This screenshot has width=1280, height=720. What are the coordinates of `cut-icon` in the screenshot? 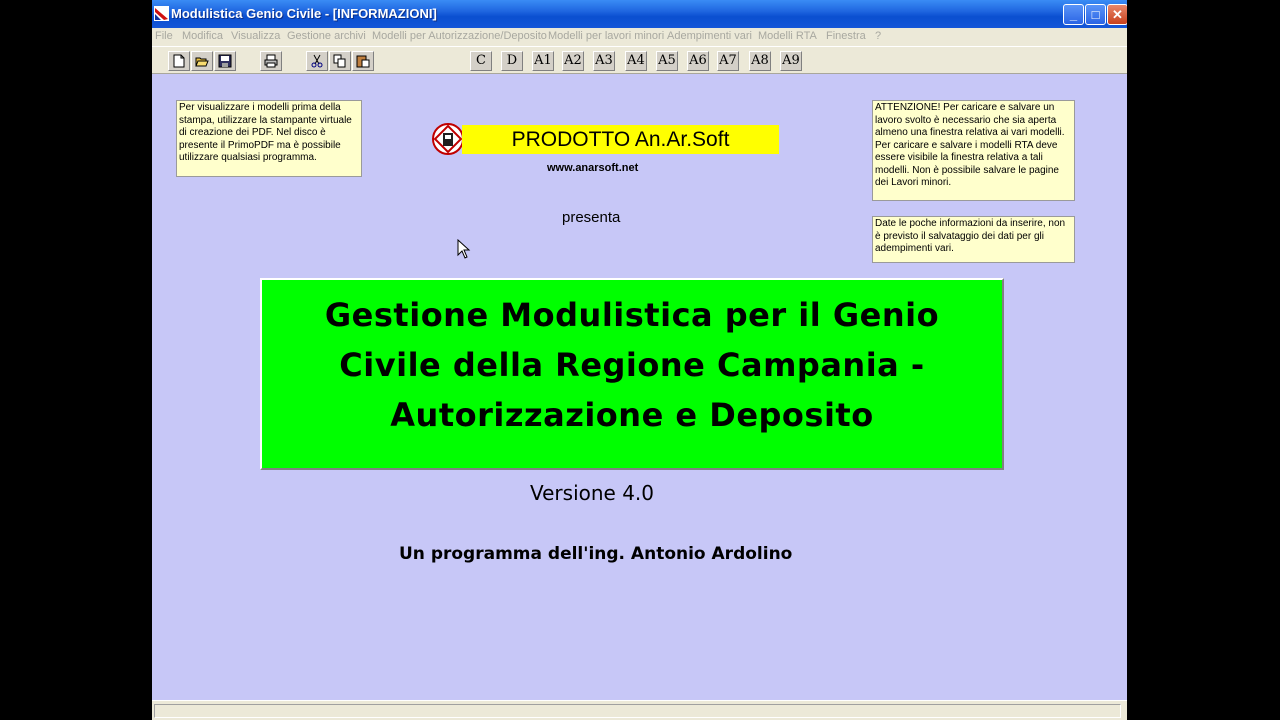 It's located at (317, 61).